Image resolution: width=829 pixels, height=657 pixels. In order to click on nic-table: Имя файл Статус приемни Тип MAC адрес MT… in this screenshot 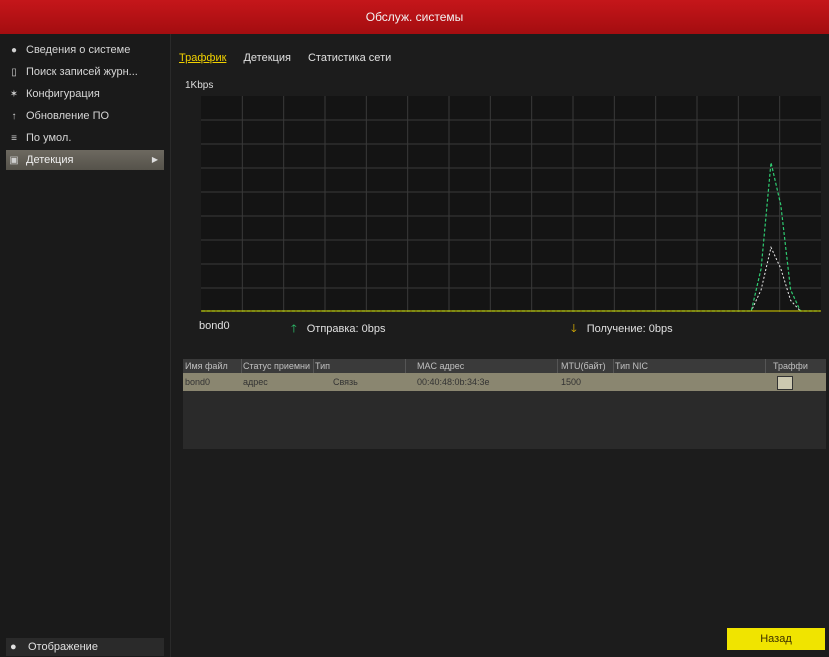, I will do `click(504, 404)`.